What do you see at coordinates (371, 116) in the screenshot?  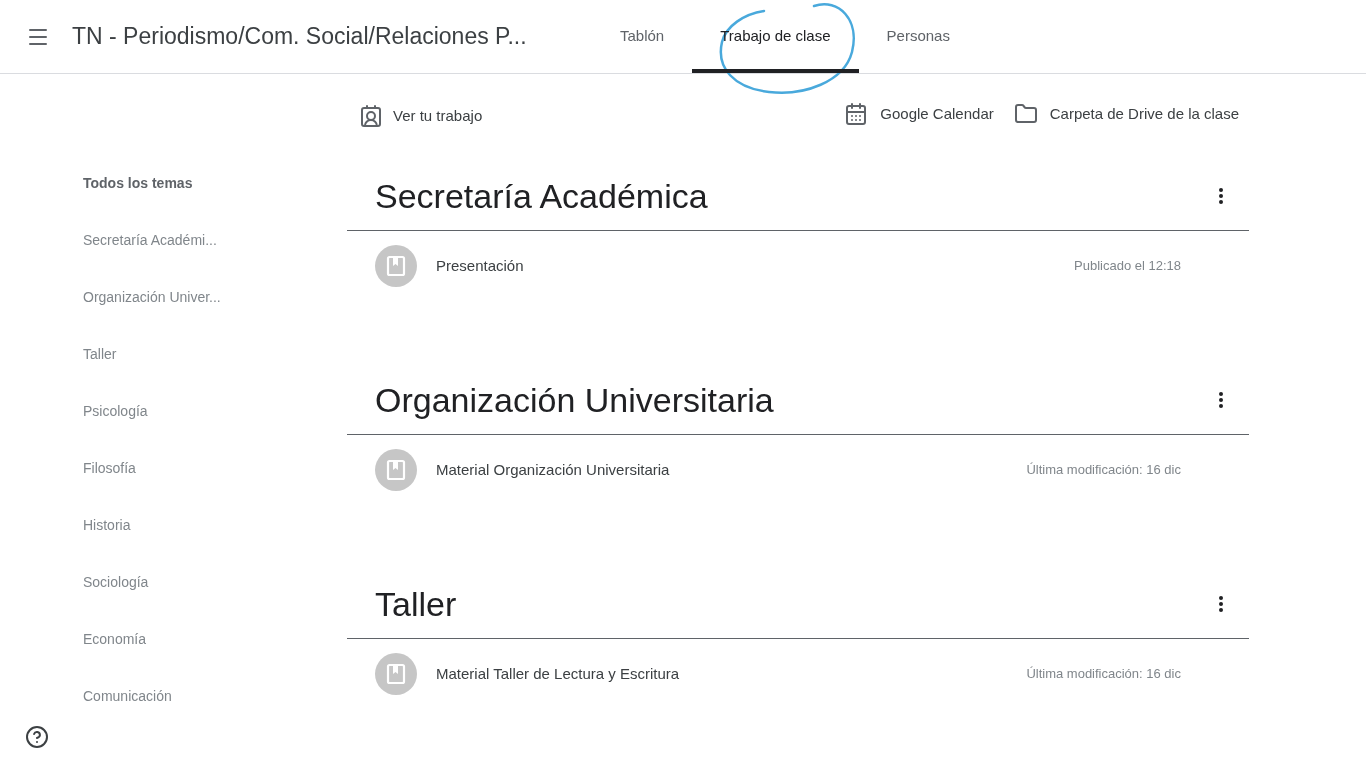 I see `id-badge-icon` at bounding box center [371, 116].